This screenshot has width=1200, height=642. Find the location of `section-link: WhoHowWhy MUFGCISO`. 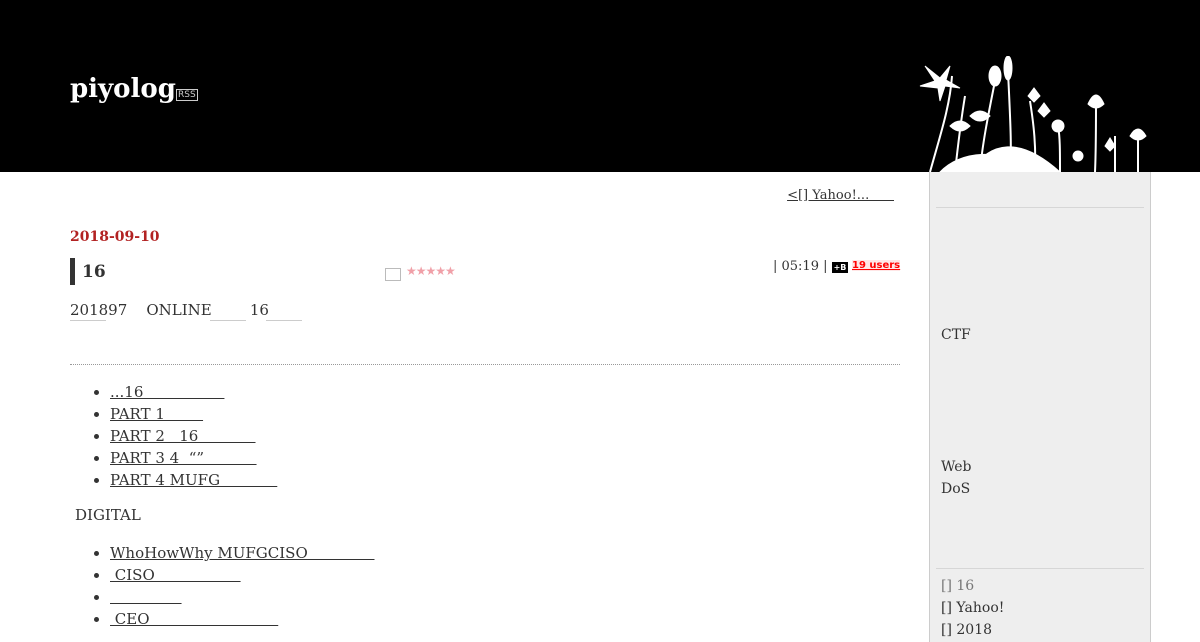

section-link: WhoHowWhy MUFGCISO is located at coordinates (242, 553).